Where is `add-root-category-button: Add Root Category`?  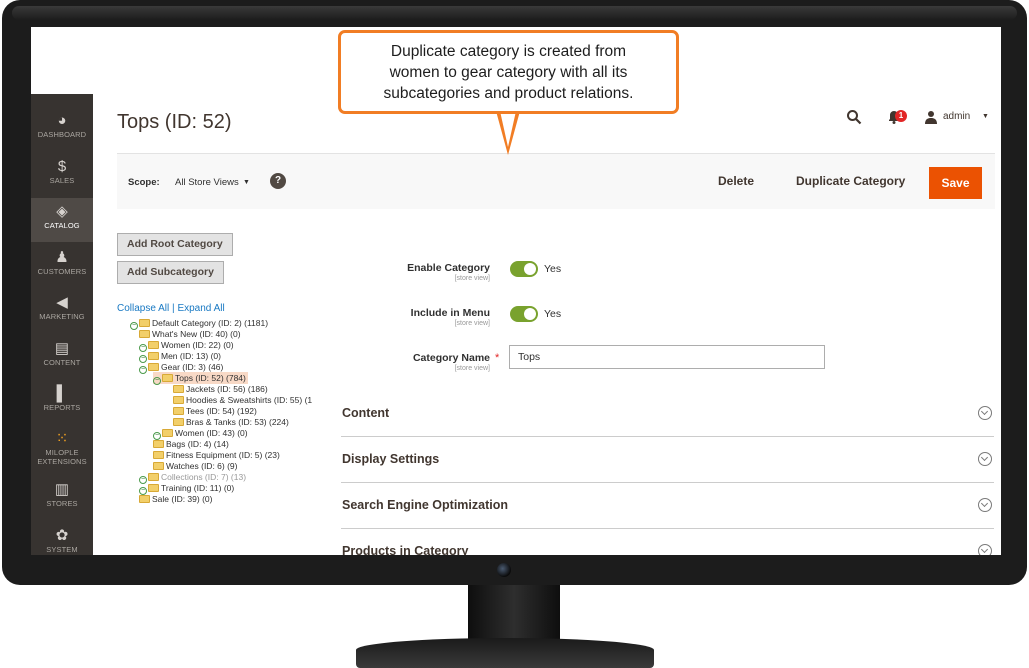
add-root-category-button: Add Root Category is located at coordinates (175, 244).